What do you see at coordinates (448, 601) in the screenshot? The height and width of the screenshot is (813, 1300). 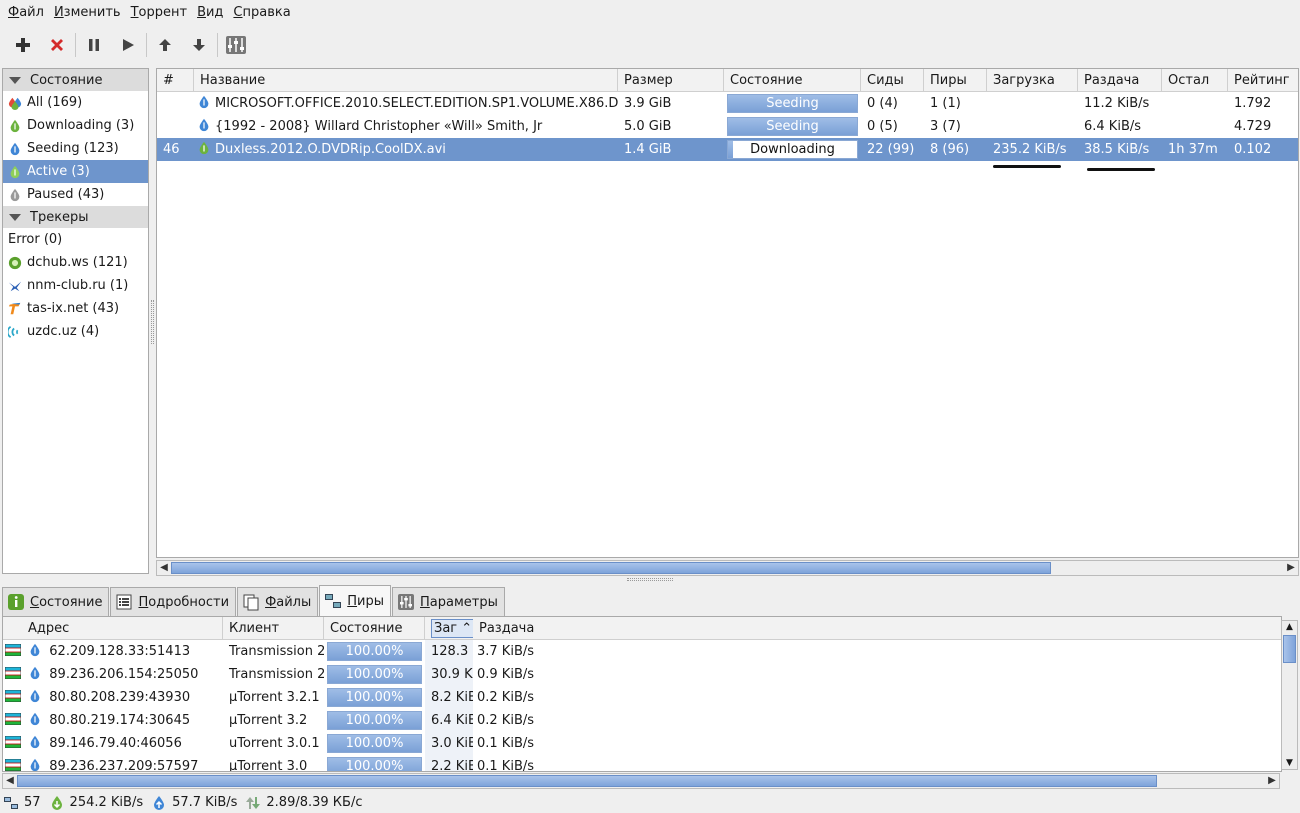 I see `tab-4: Параметры` at bounding box center [448, 601].